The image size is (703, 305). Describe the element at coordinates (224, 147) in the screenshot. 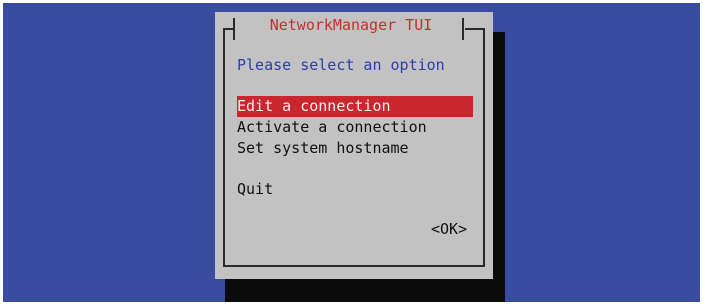

I see `frame-border-left` at that location.